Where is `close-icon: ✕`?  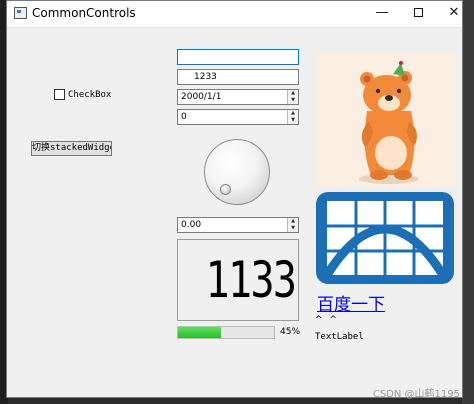
close-icon: ✕ is located at coordinates (454, 12).